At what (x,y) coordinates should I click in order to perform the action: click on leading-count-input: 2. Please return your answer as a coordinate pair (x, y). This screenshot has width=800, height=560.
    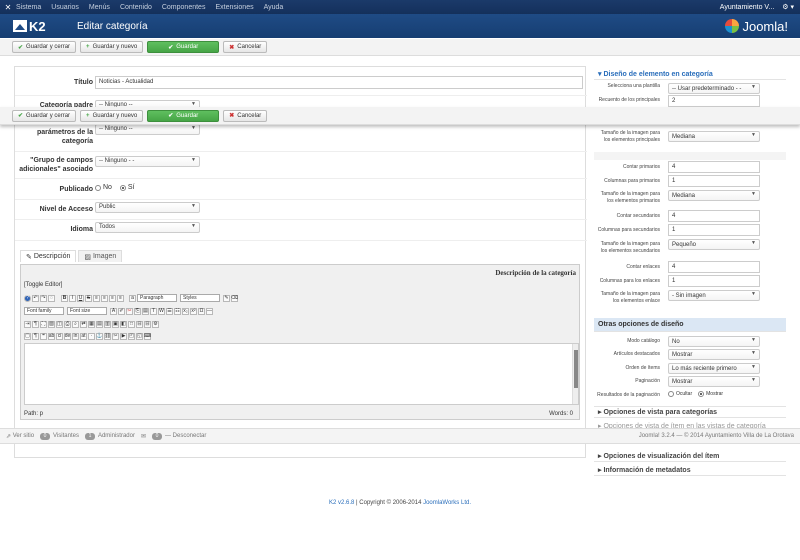
    Looking at the image, I should click on (714, 101).